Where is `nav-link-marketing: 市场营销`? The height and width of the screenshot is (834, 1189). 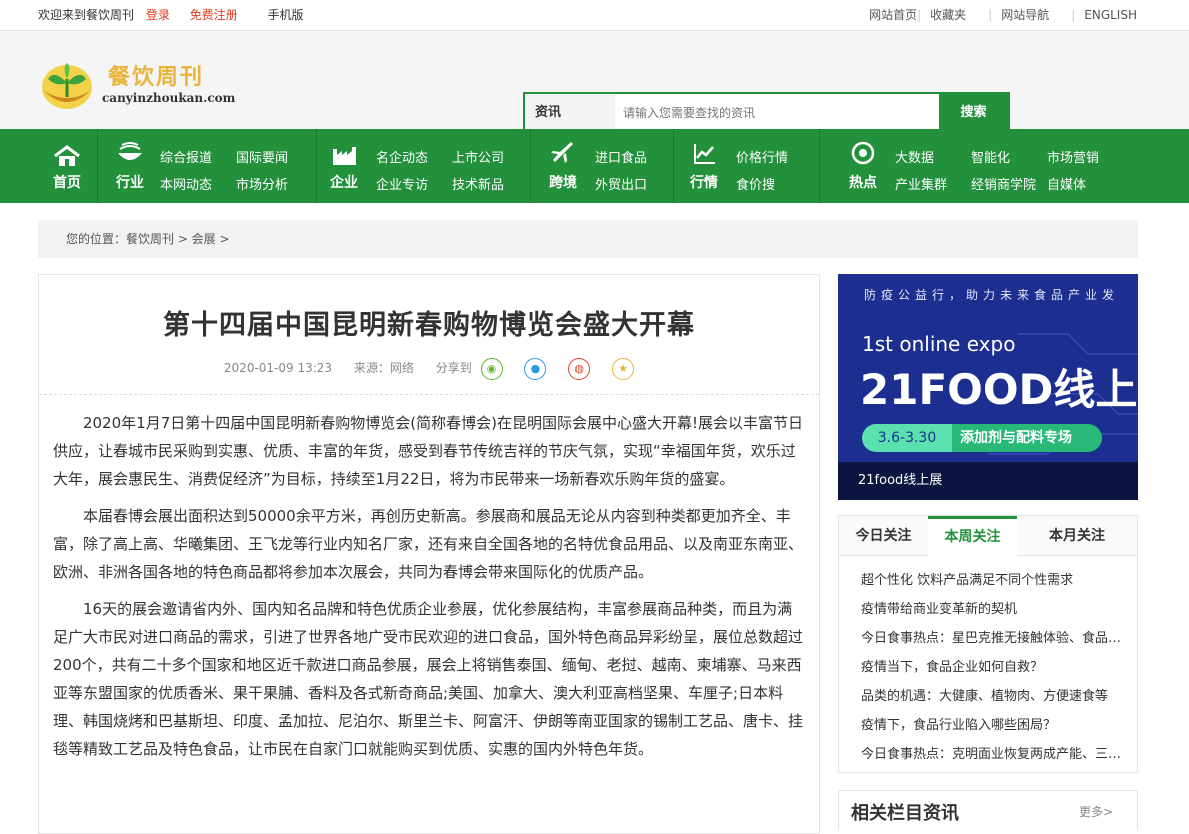 nav-link-marketing: 市场营销 is located at coordinates (1073, 156).